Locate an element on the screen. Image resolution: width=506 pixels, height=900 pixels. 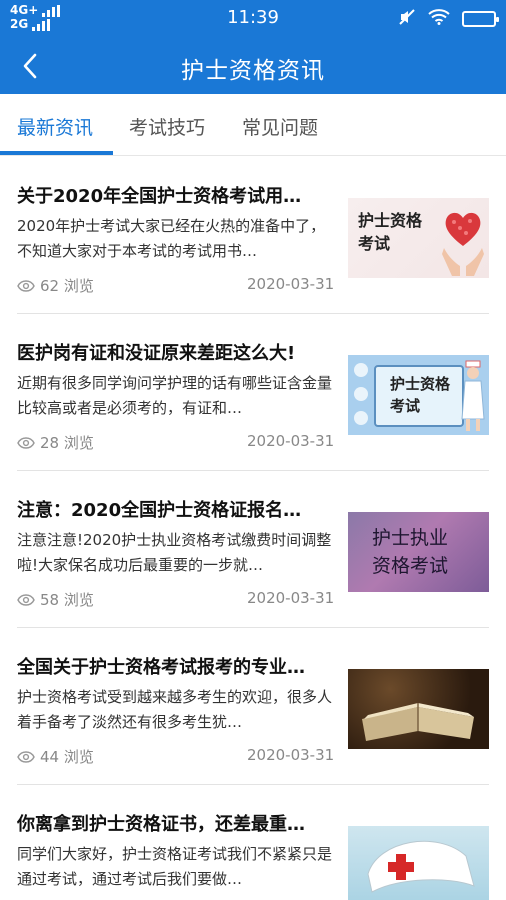
navigation-bar: 护士资格资讯 is located at coordinates (253, 66).